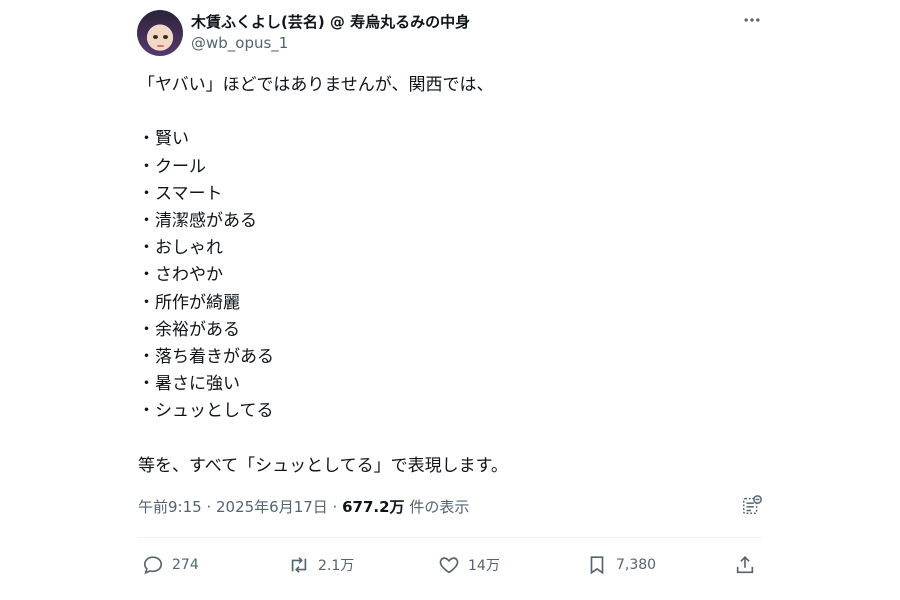 The height and width of the screenshot is (600, 900). I want to click on like-button: 14万, so click(469, 565).